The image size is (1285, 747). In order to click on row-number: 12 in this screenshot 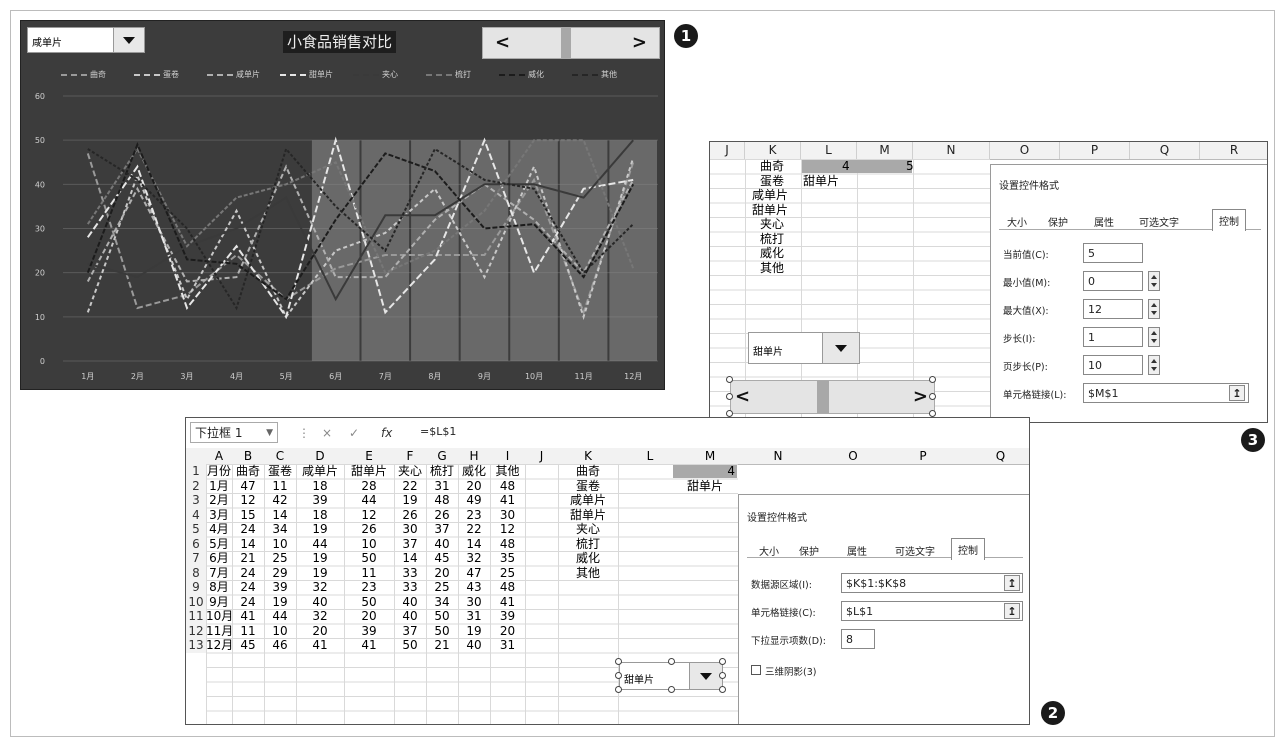, I will do `click(196, 630)`.